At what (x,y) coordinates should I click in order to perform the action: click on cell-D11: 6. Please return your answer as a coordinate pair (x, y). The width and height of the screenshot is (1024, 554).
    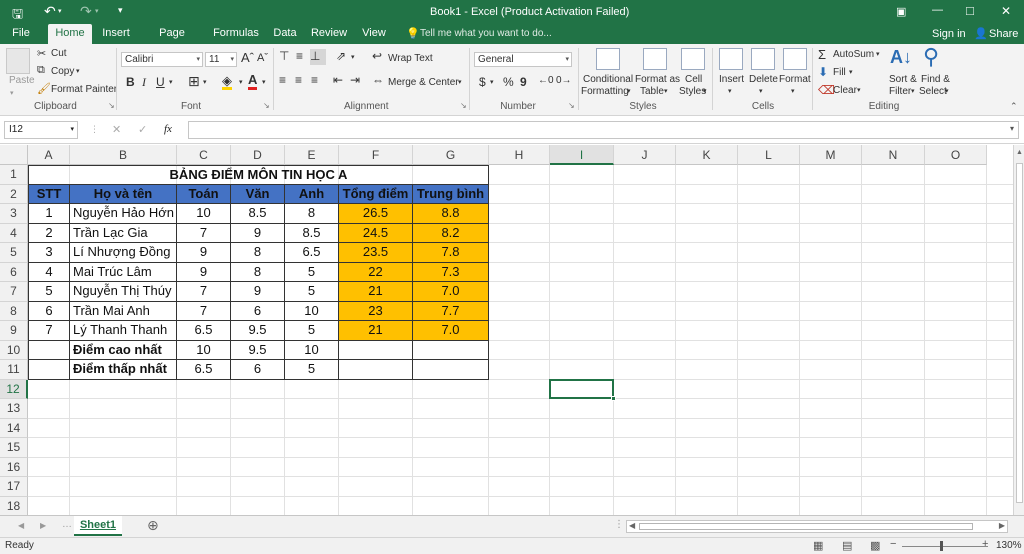
    Looking at the image, I should click on (258, 370).